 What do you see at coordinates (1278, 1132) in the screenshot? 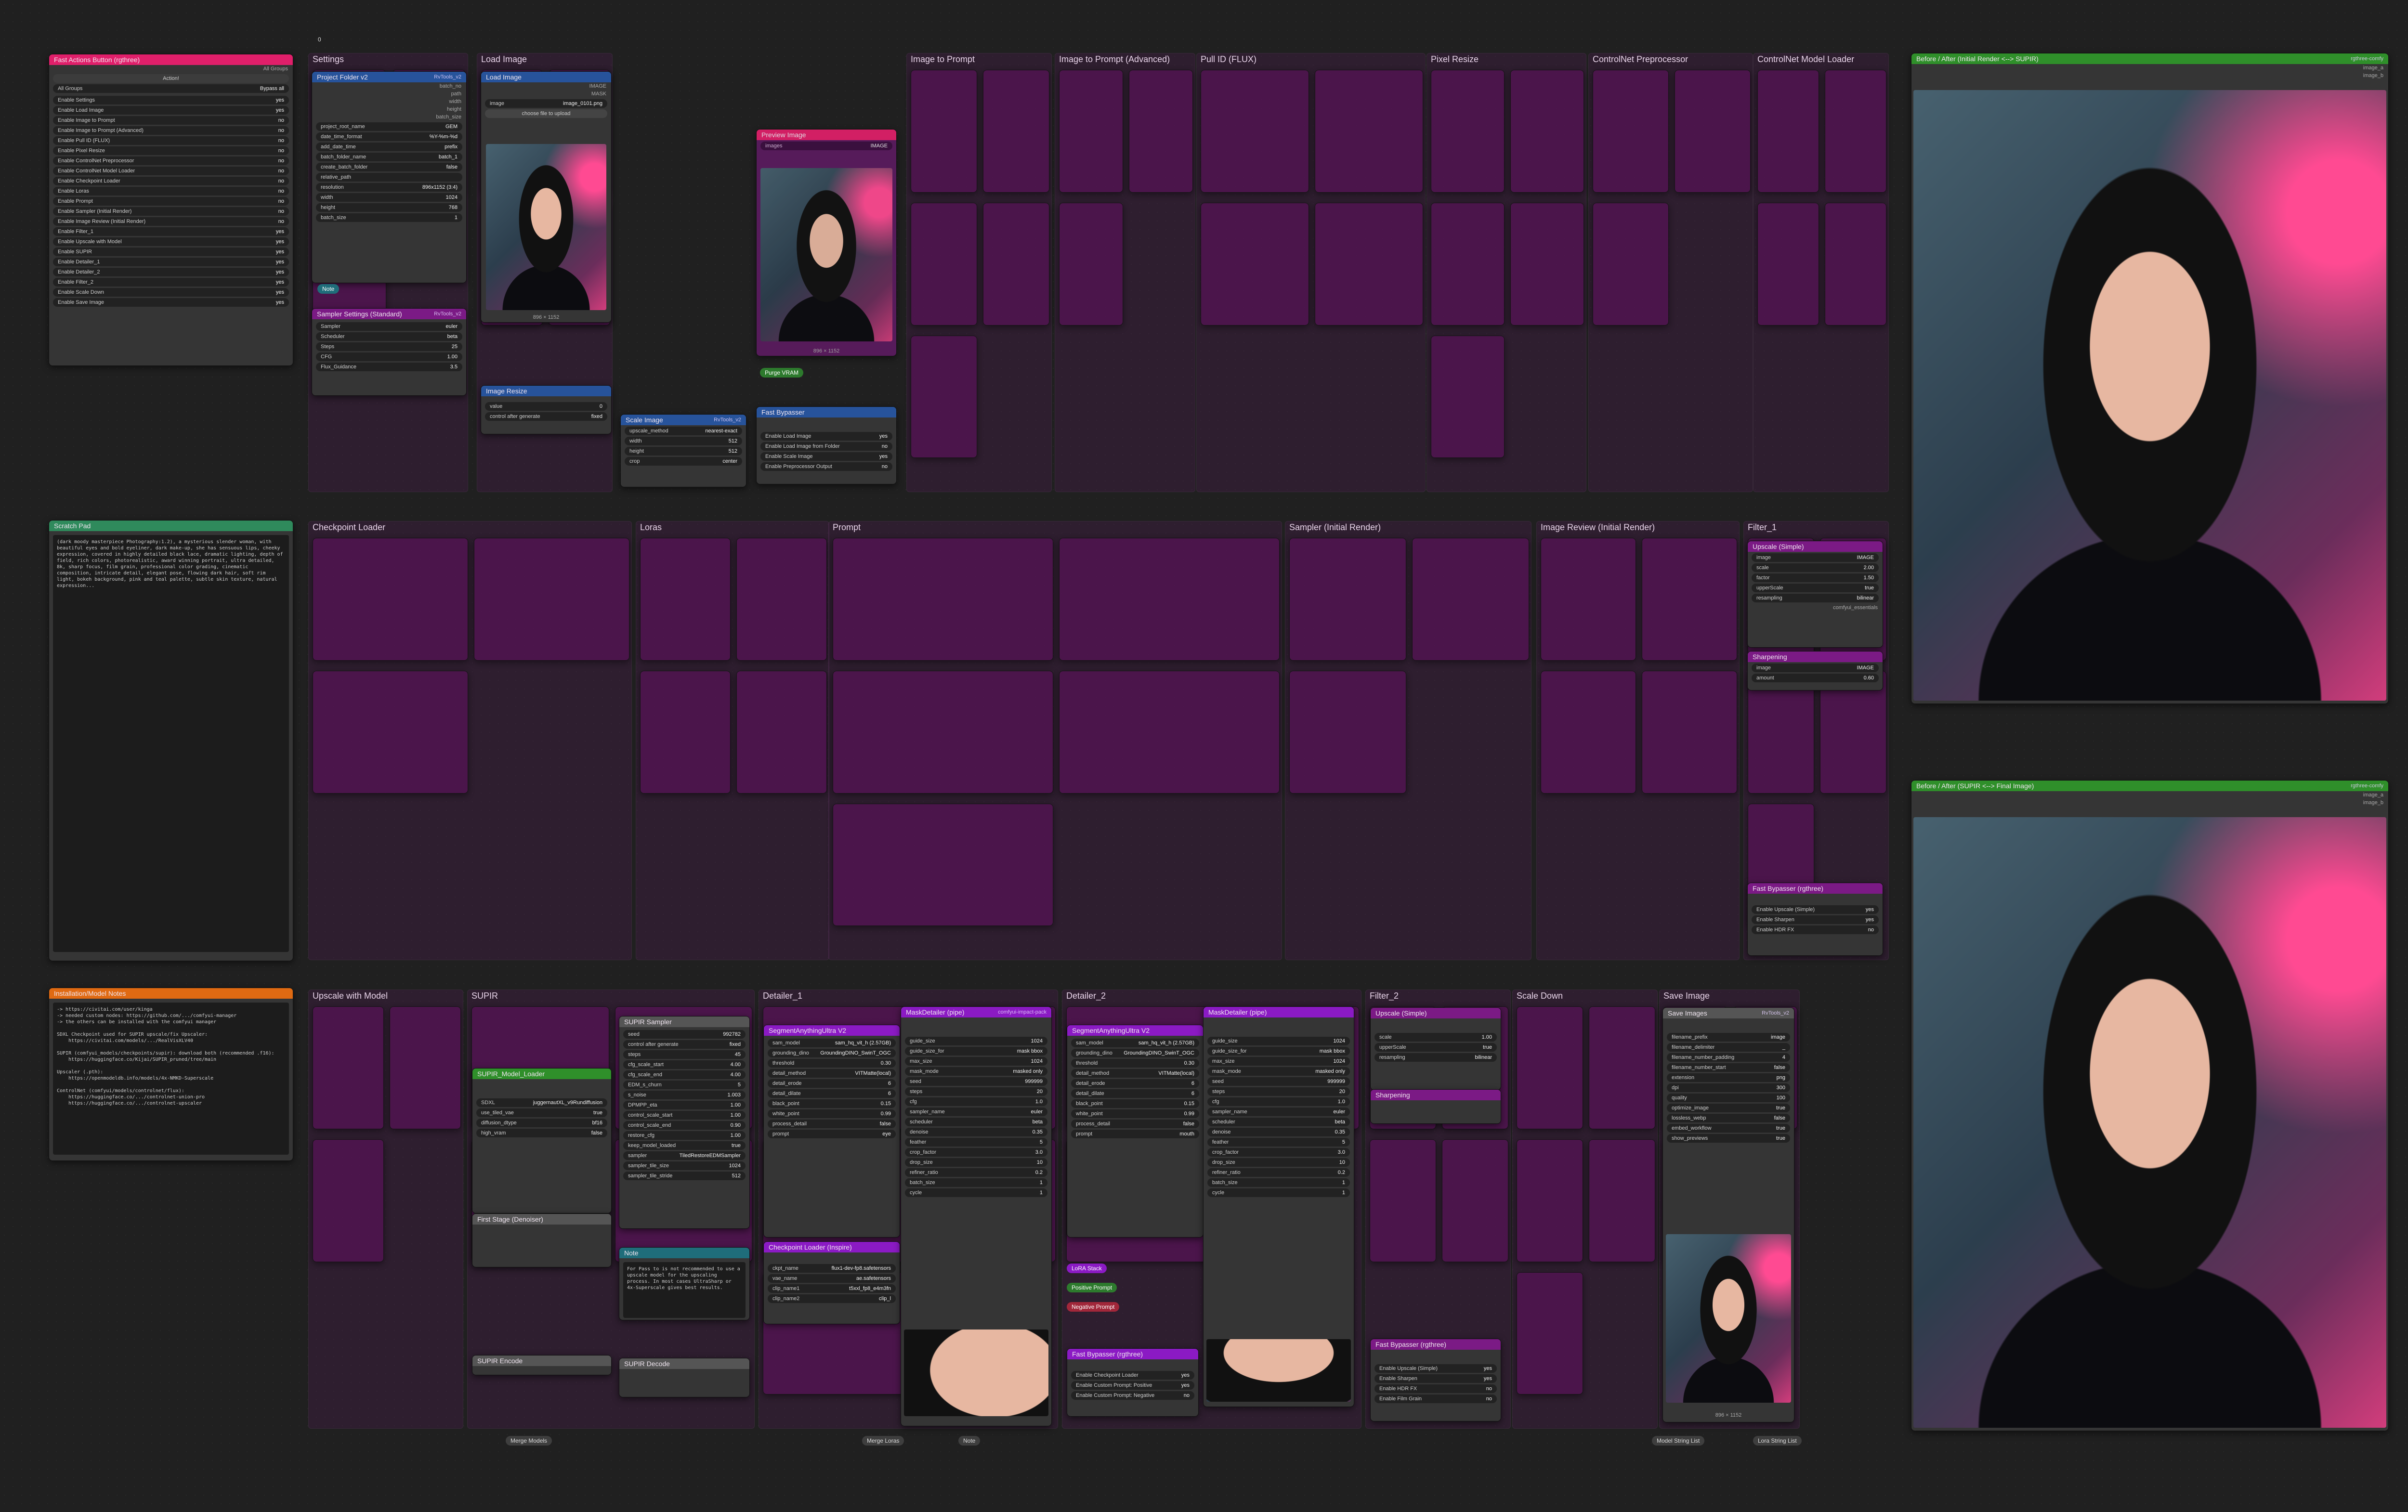
I see `widget-row: denoise 0.35` at bounding box center [1278, 1132].